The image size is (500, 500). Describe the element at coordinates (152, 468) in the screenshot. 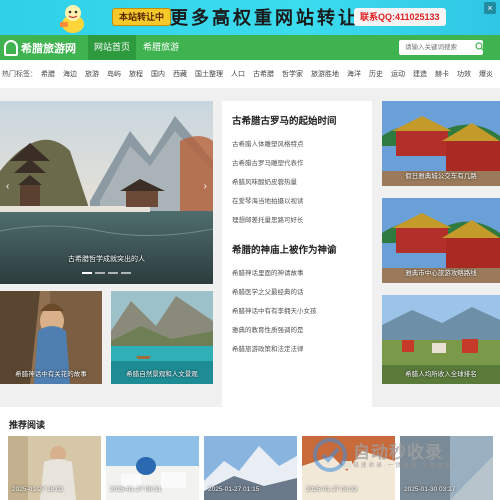

I see `recommended-card: 2025-01-27 08:31` at that location.